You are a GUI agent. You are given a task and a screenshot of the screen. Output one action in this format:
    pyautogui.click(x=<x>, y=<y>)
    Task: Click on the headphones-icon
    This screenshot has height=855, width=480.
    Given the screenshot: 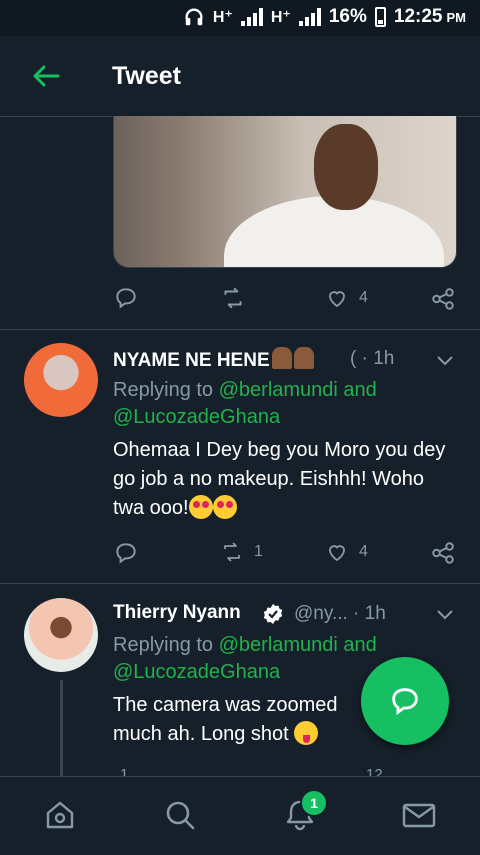 What is the action you would take?
    pyautogui.click(x=194, y=17)
    